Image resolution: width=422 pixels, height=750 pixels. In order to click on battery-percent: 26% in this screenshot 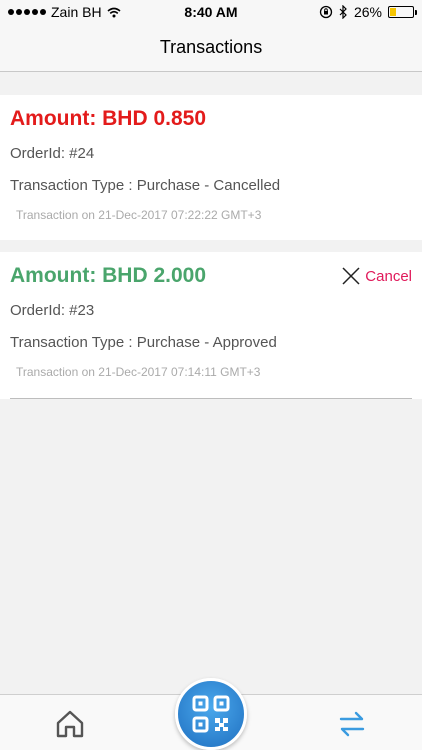, I will do `click(367, 12)`.